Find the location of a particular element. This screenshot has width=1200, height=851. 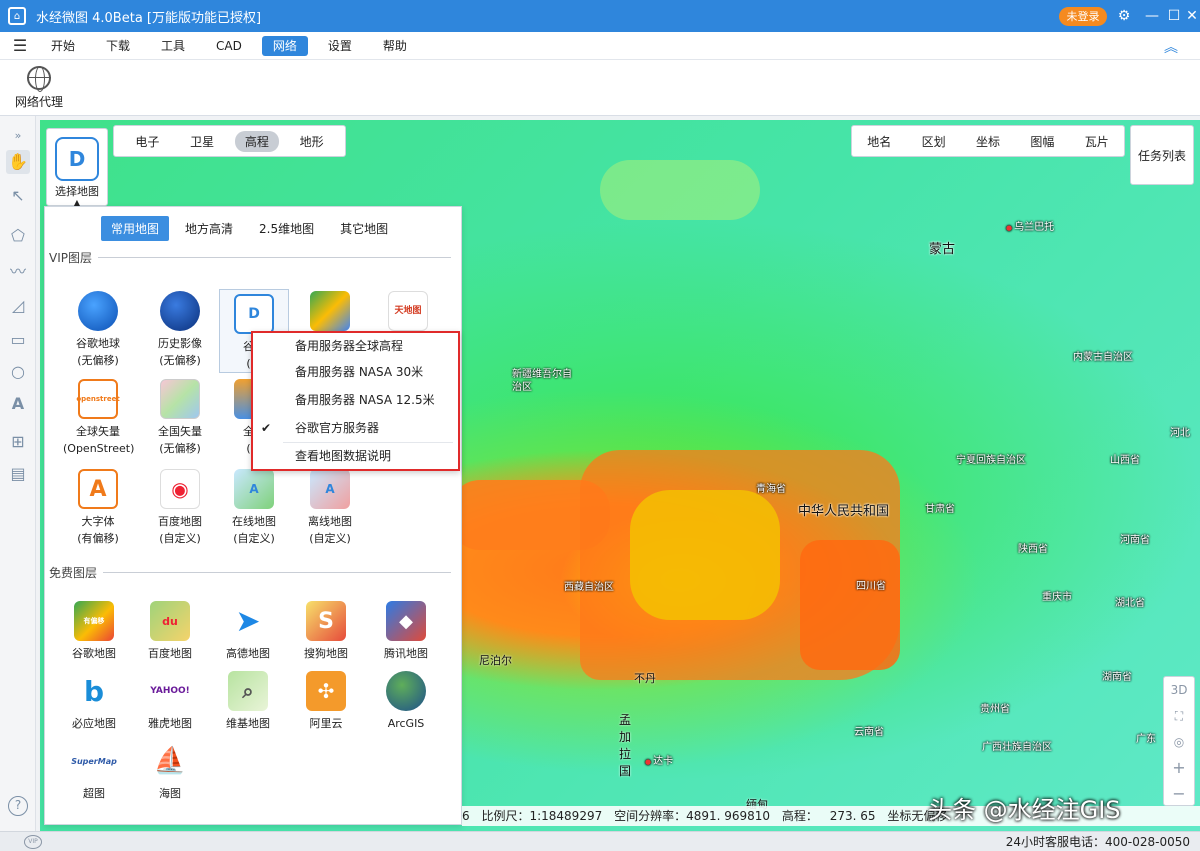

polygon-select-icon: ⬠ is located at coordinates (18, 236).